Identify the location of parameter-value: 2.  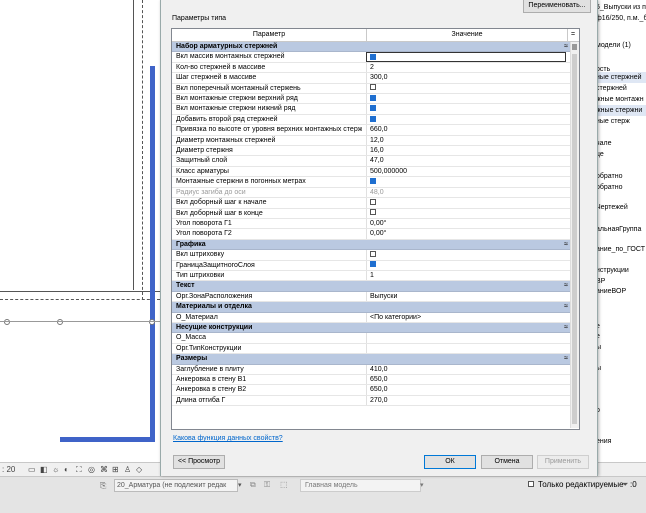
(466, 67).